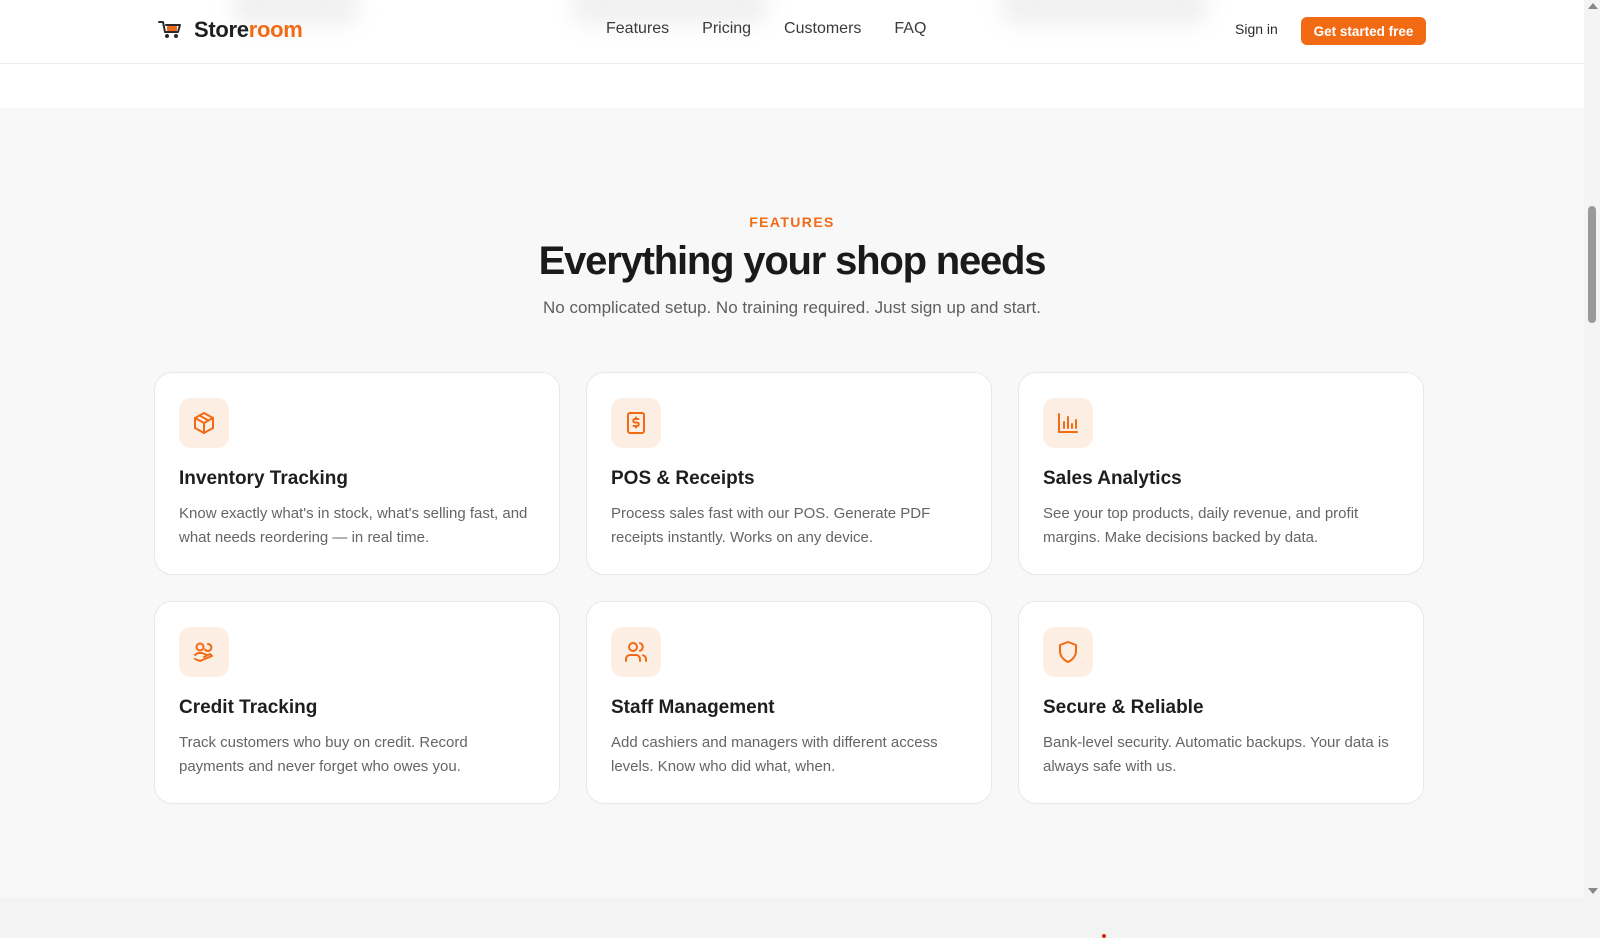 The width and height of the screenshot is (1600, 938). Describe the element at coordinates (1256, 29) in the screenshot. I see `sign-in-link: Sign in` at that location.